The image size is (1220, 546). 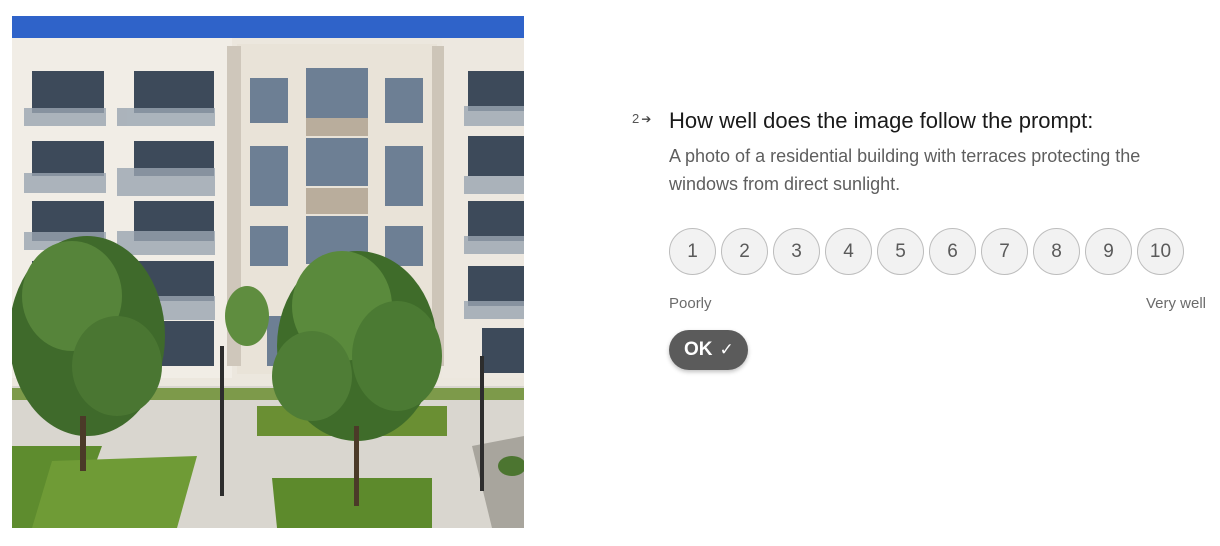 I want to click on rating-option-8: 8, so click(x=1056, y=251).